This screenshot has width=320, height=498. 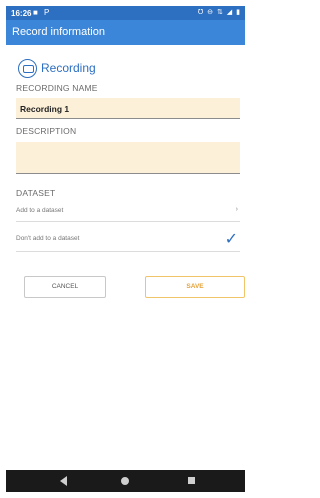 What do you see at coordinates (36, 193) in the screenshot?
I see `dataset-label: DATASET` at bounding box center [36, 193].